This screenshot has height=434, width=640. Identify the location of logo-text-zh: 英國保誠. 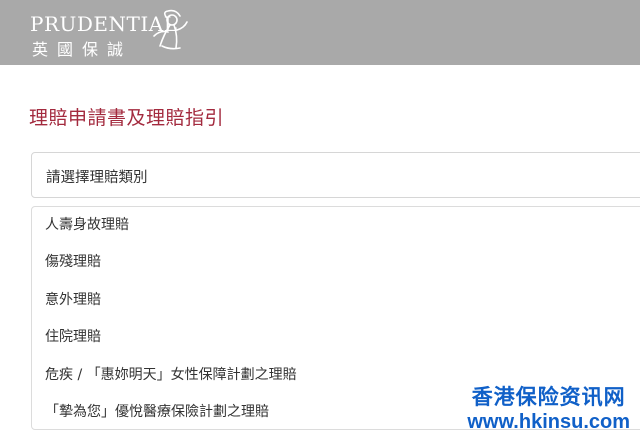
(82, 49).